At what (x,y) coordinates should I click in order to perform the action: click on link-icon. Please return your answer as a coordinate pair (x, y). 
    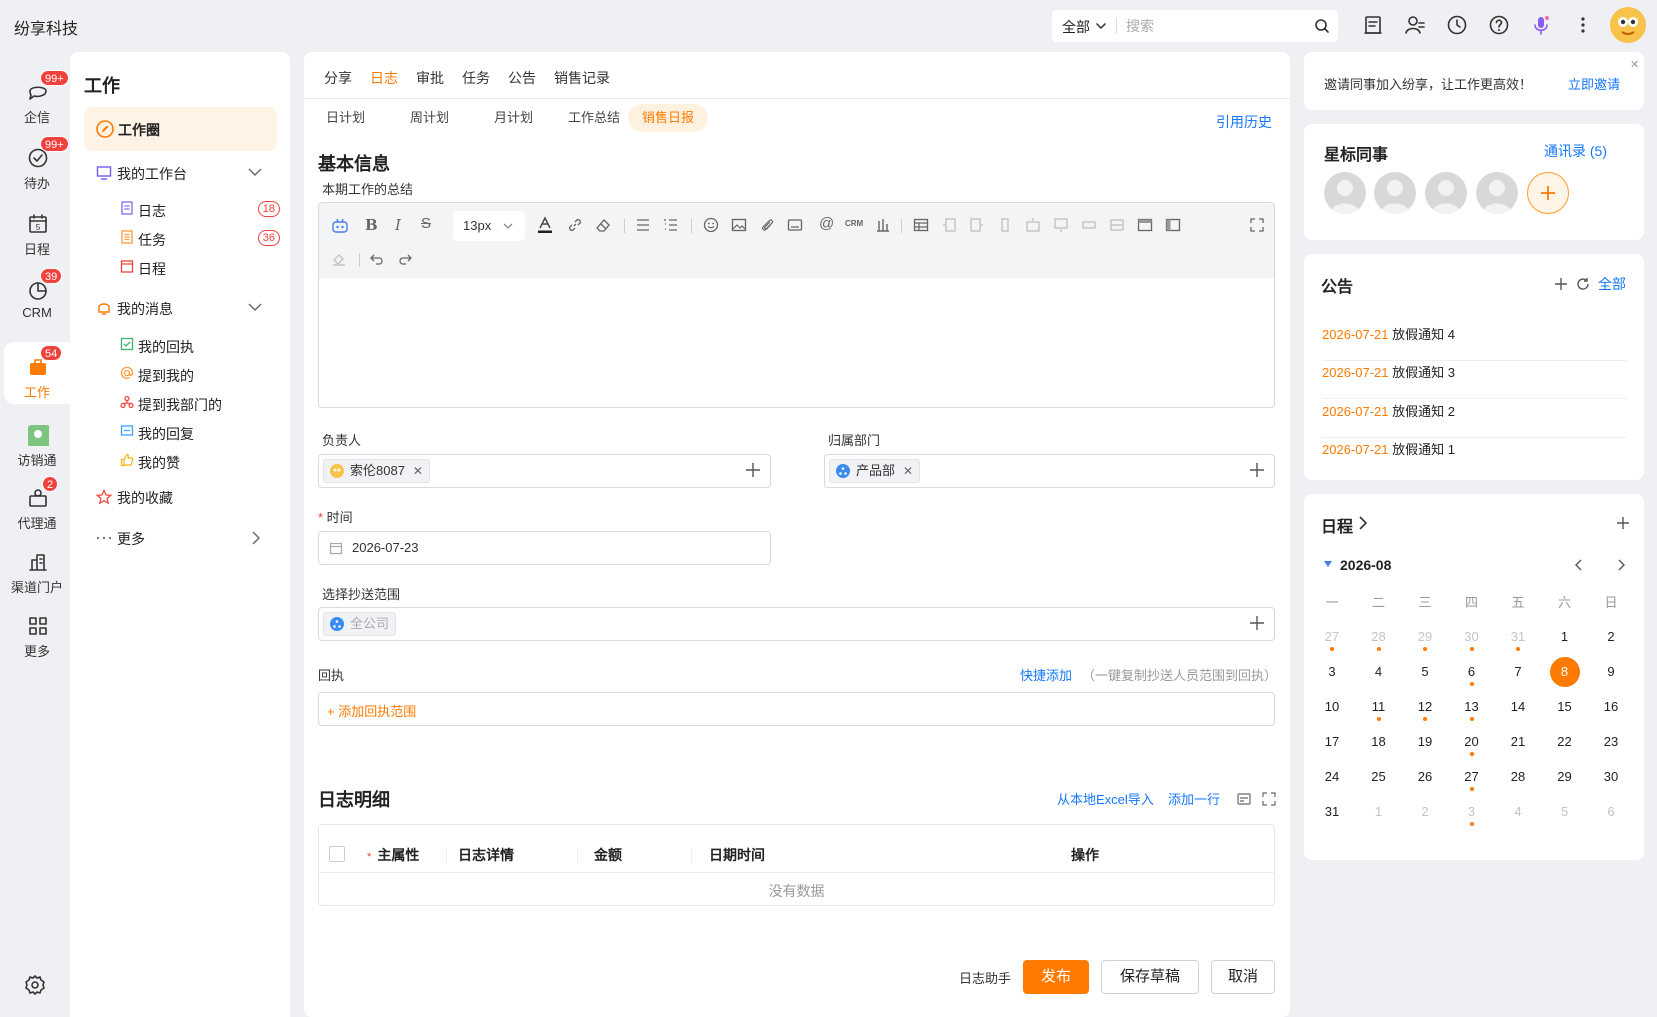
    Looking at the image, I should click on (575, 225).